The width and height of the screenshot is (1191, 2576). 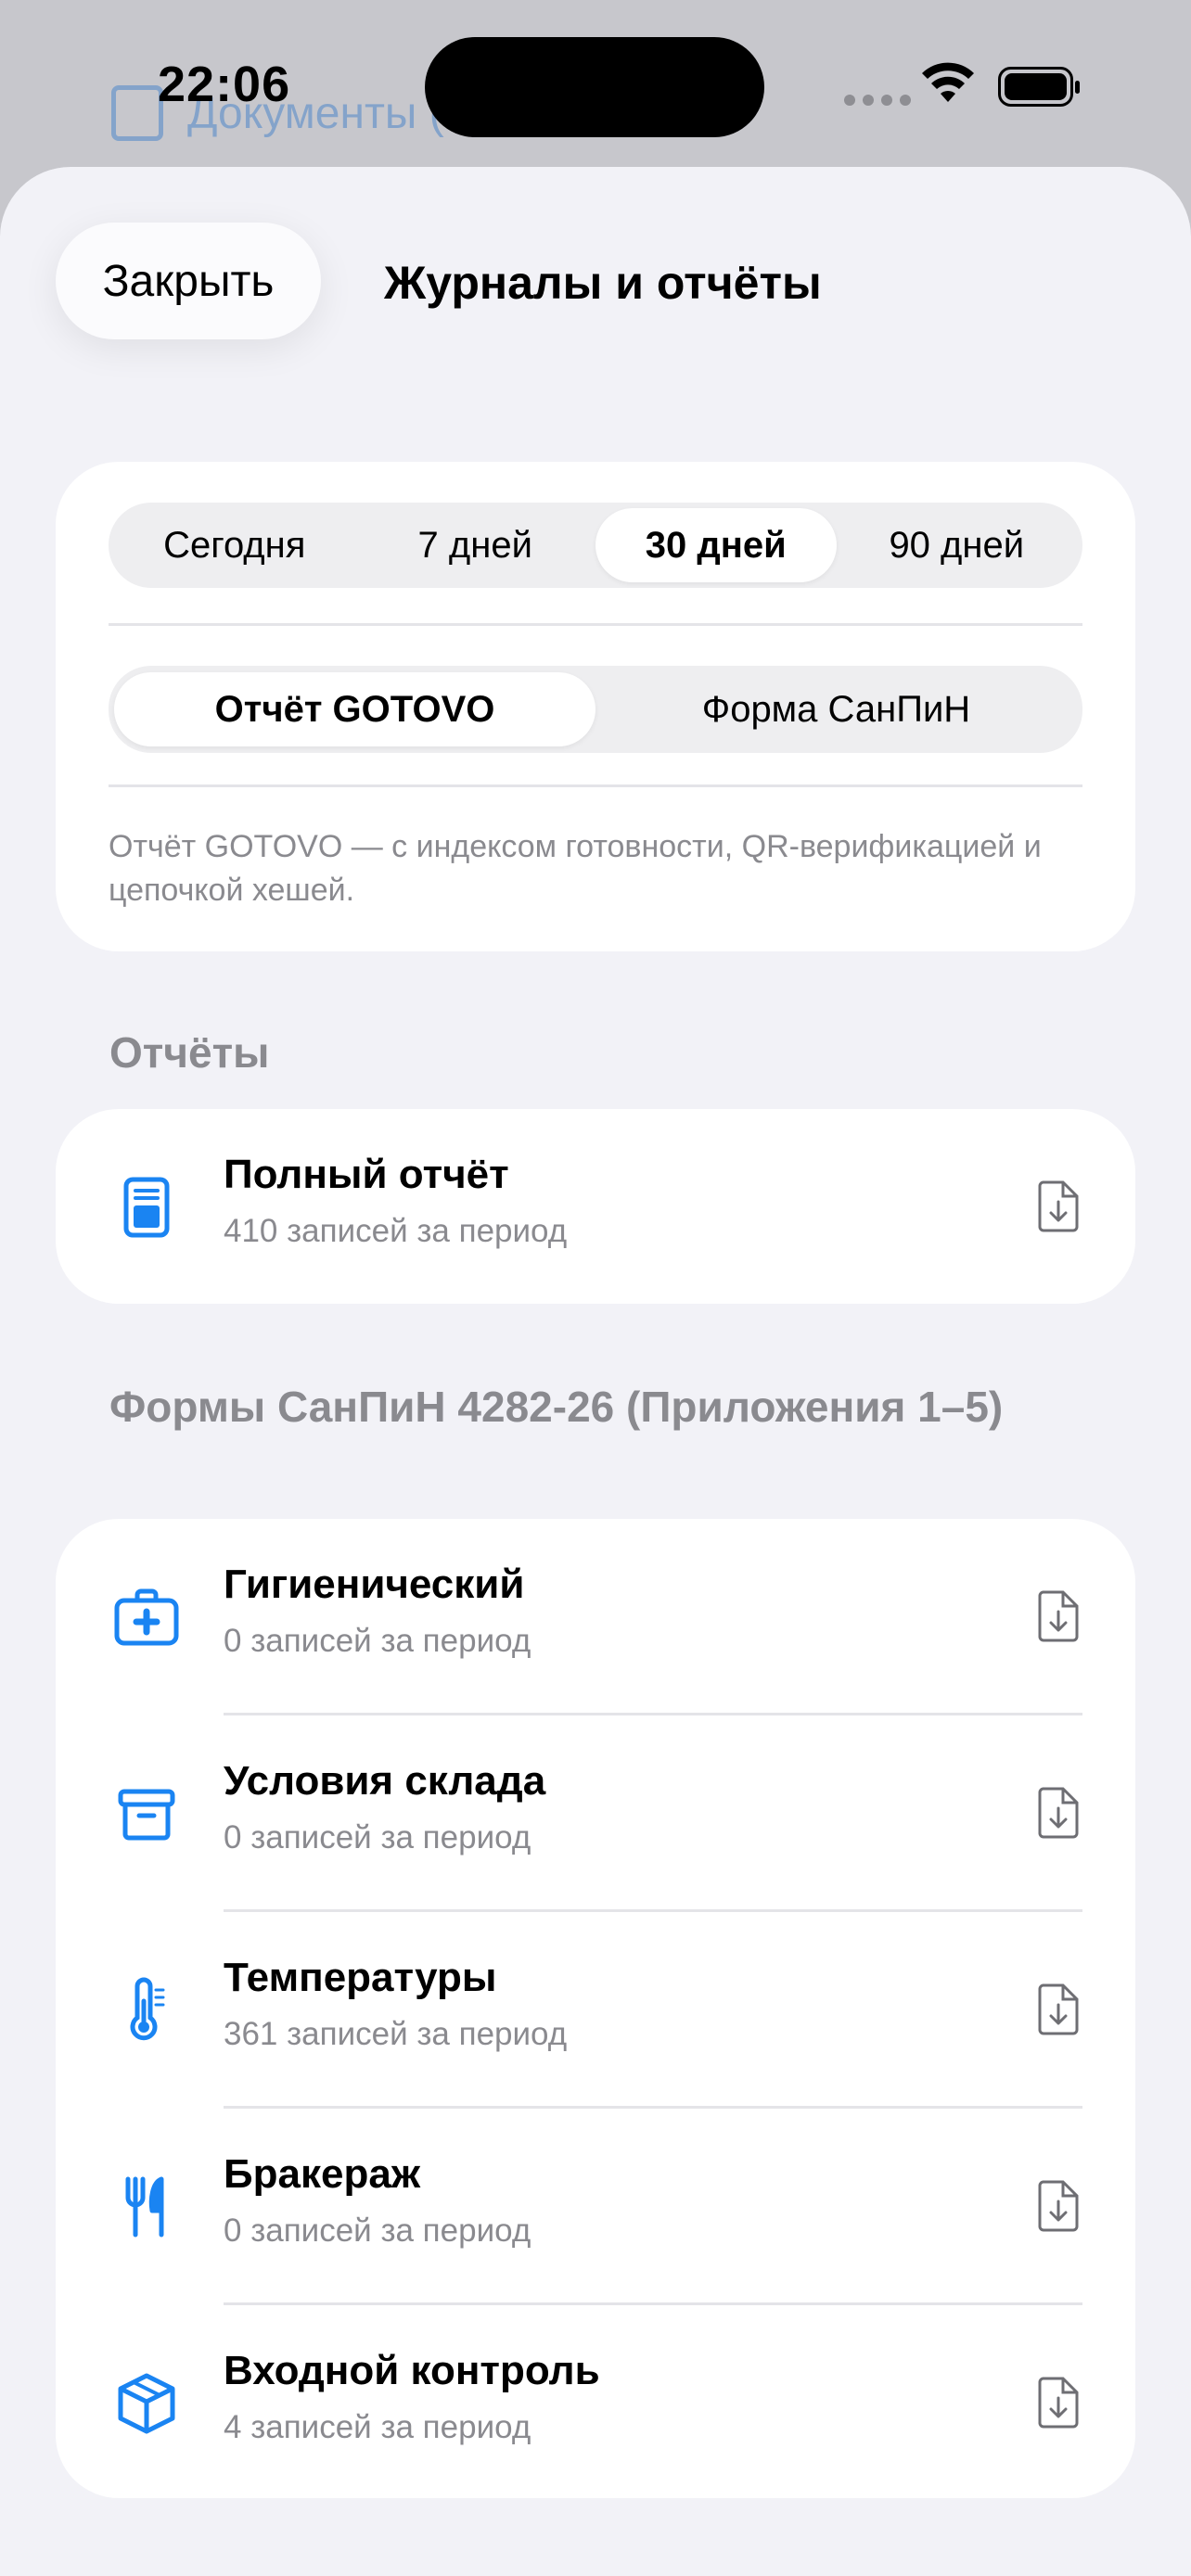 I want to click on archive-box-icon, so click(x=146, y=1815).